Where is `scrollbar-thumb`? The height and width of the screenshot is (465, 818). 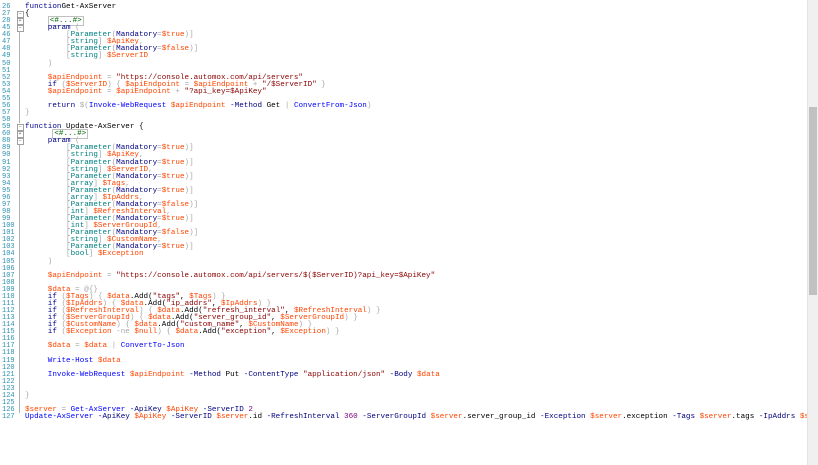
scrollbar-thumb is located at coordinates (813, 201).